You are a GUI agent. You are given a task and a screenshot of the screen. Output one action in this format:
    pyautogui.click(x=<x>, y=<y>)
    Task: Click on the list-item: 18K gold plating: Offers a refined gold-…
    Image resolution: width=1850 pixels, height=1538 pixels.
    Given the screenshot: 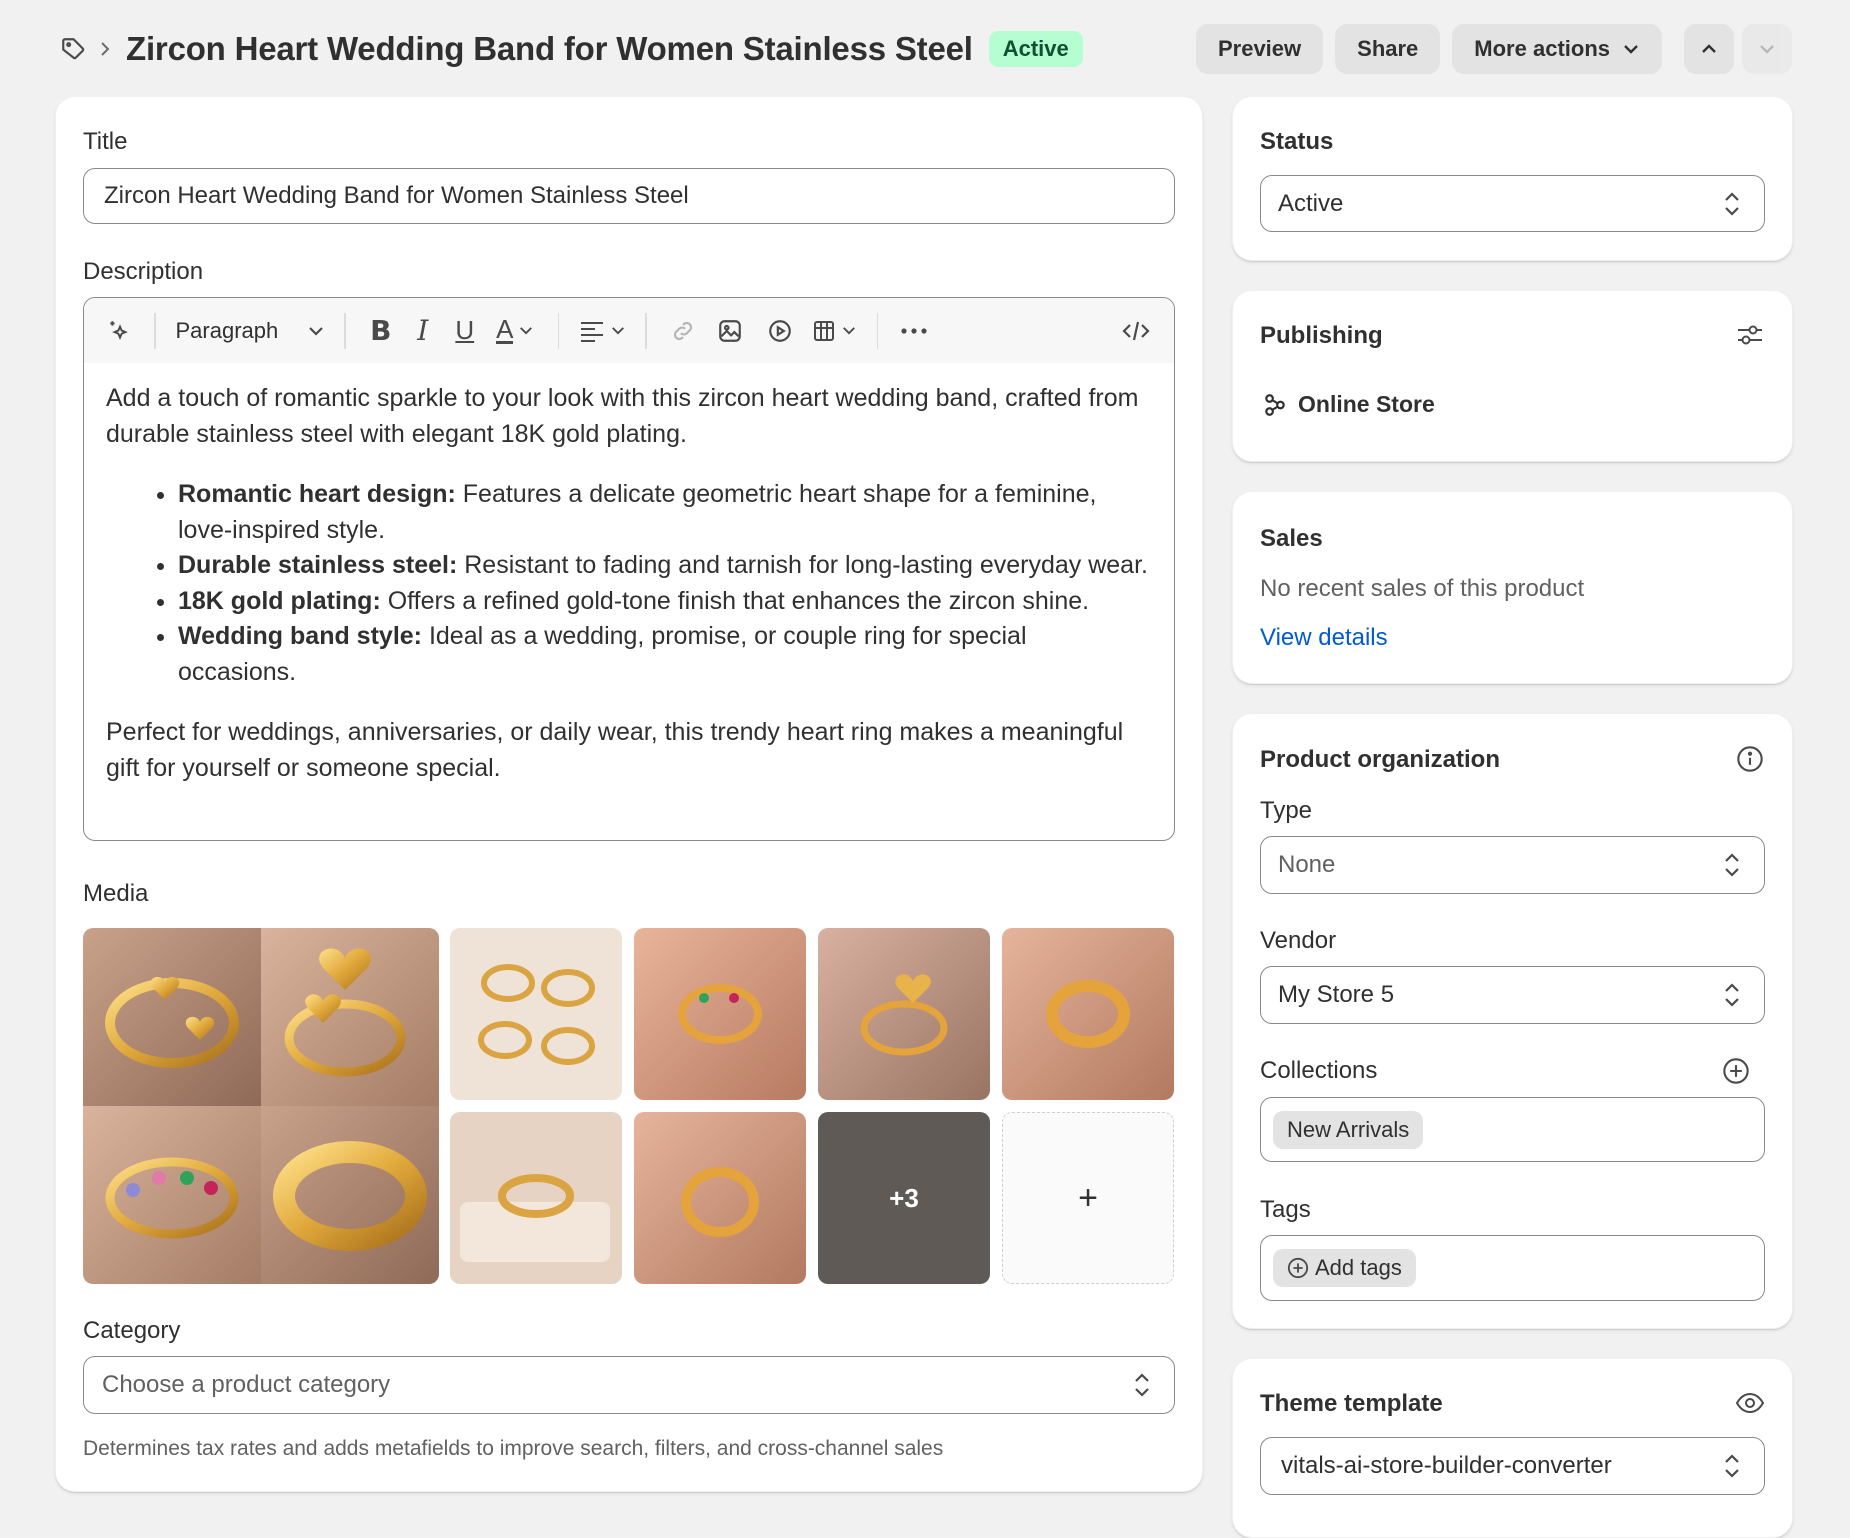 What is the action you would take?
    pyautogui.click(x=664, y=602)
    